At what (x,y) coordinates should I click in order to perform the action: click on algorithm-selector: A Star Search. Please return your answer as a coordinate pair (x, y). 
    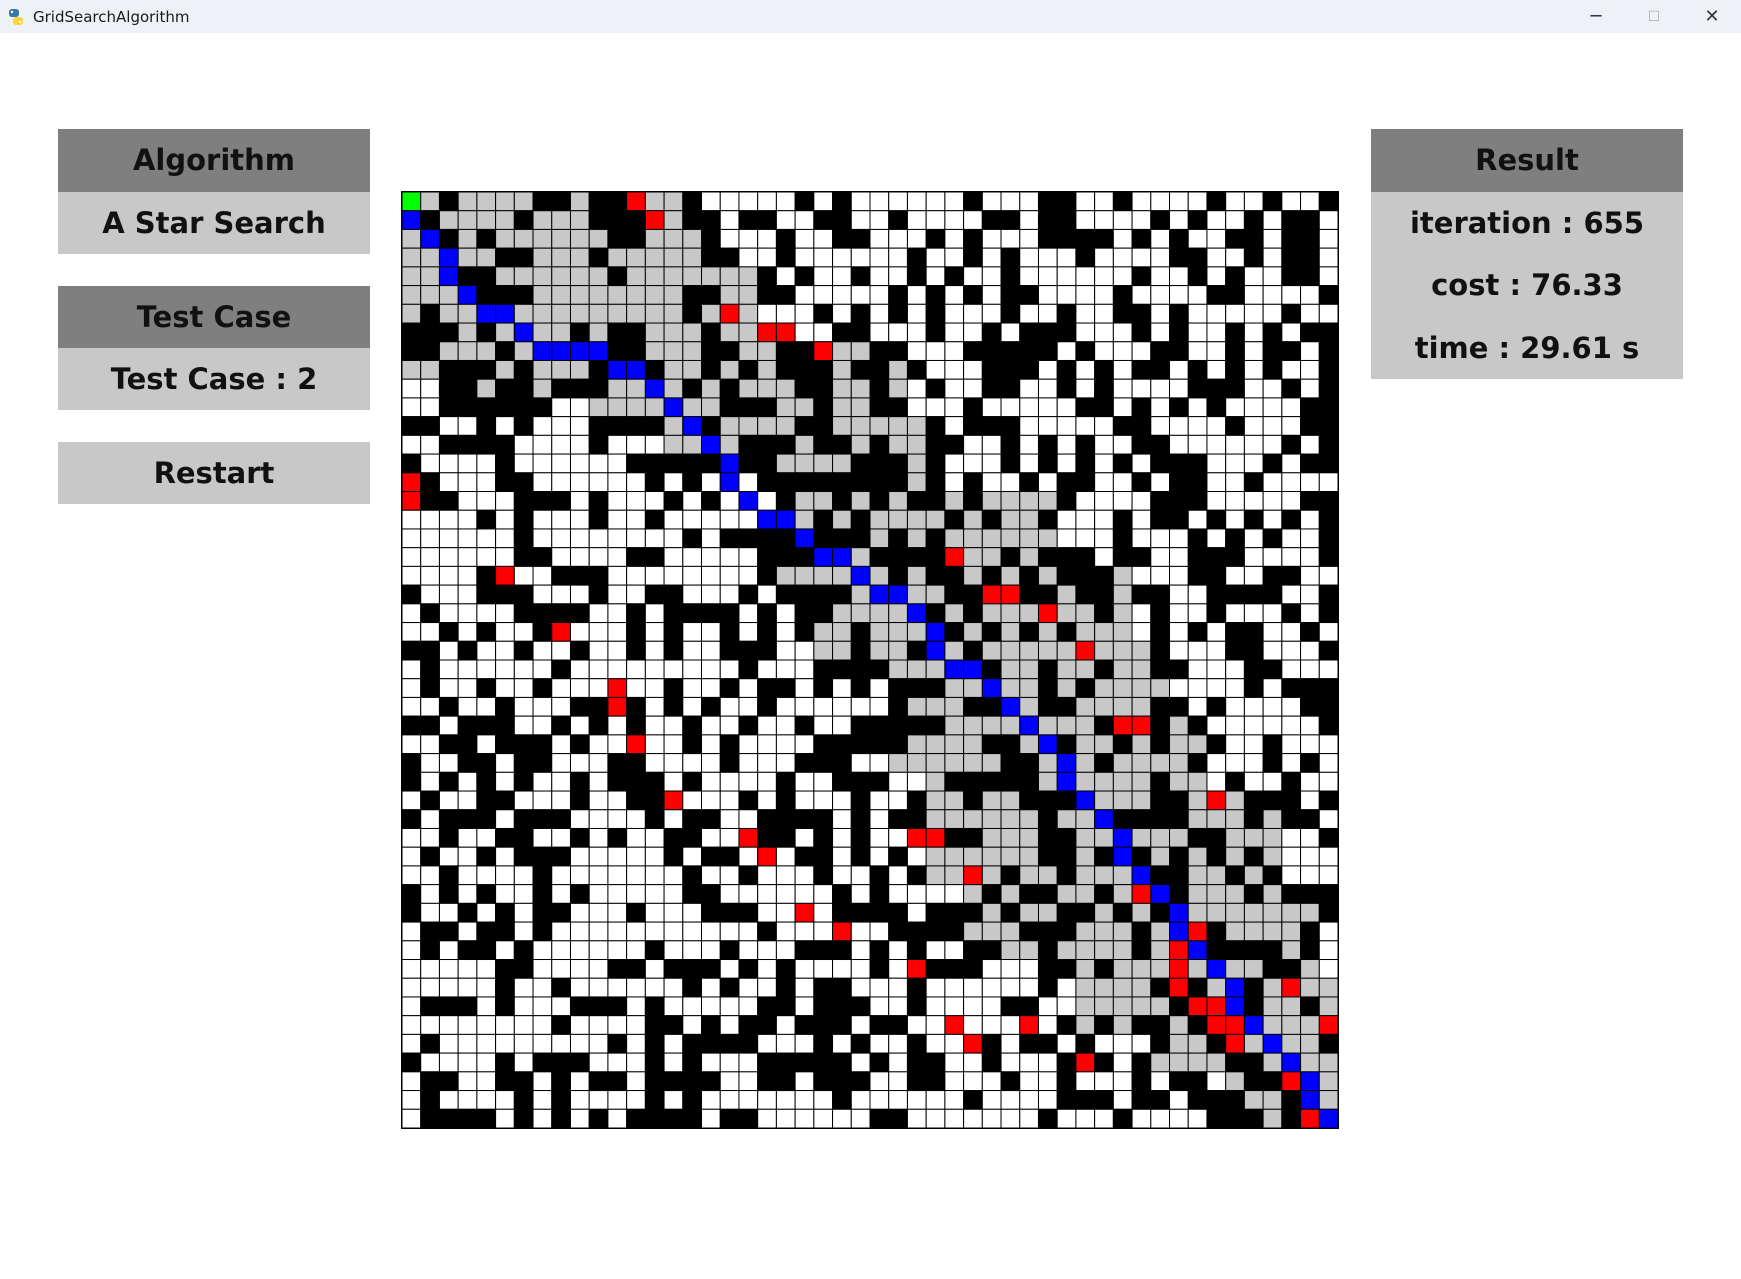
    Looking at the image, I should click on (214, 223).